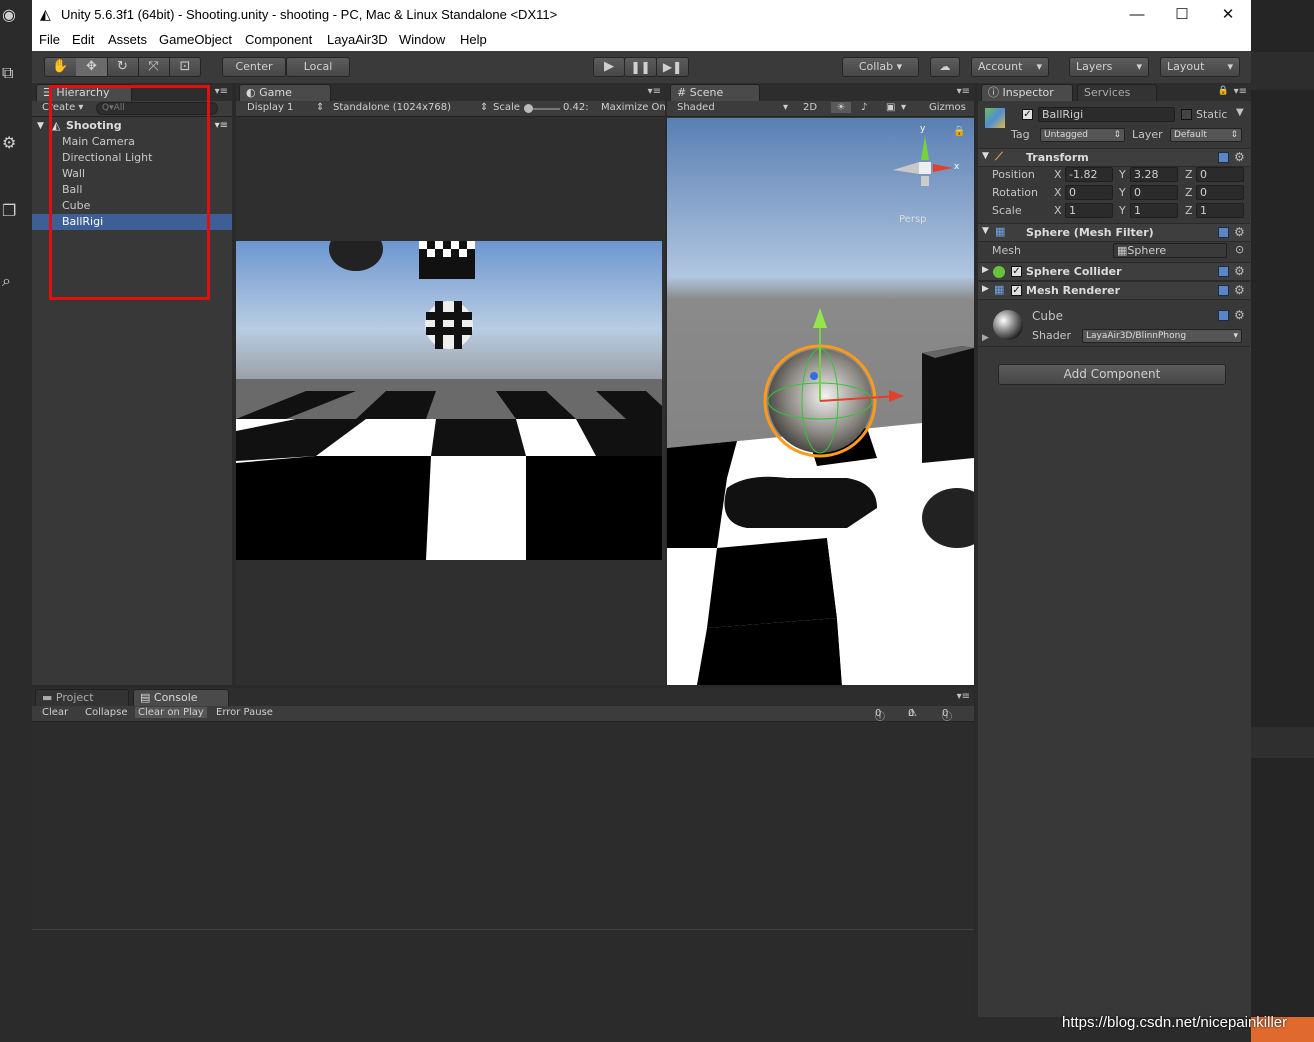 This screenshot has width=1314, height=1042. I want to click on close-button: ✕, so click(1228, 15).